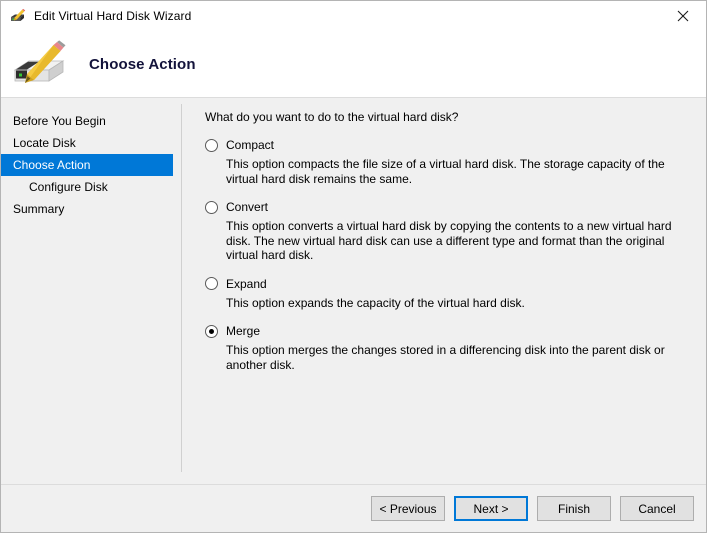 This screenshot has height=533, width=707. I want to click on finish-button: Finish, so click(574, 508).